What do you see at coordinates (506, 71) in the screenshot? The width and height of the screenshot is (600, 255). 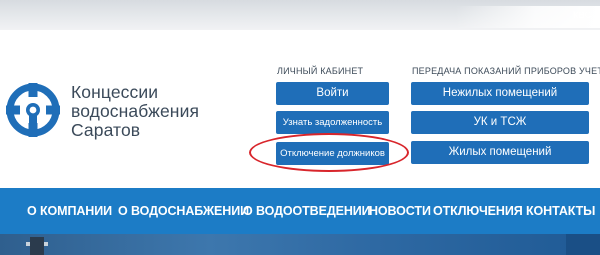 I see `meter-readings-label: ПЕРЕДАЧА ПОКАЗАНИЙ ПРИБОРОВ УЧЕТА` at bounding box center [506, 71].